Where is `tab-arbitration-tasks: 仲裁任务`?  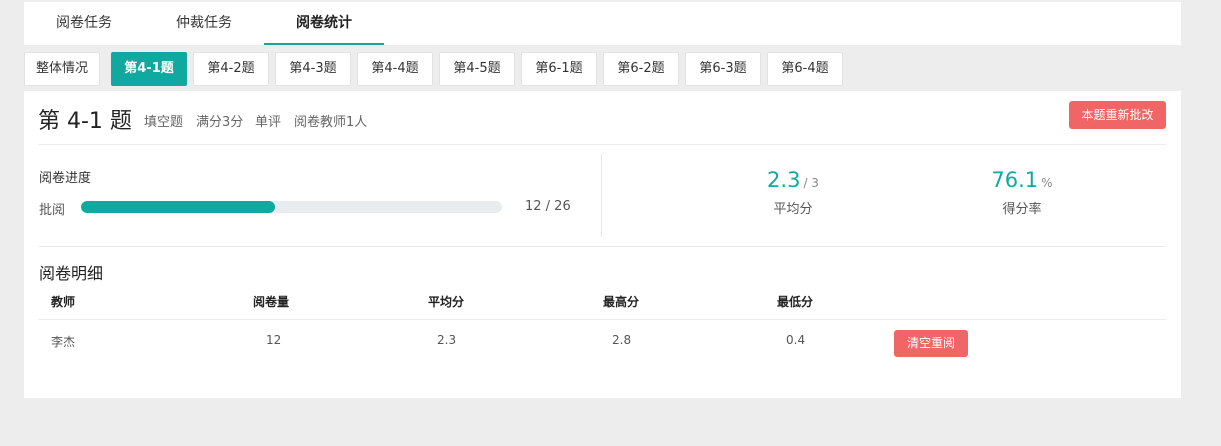
tab-arbitration-tasks: 仲裁任务 is located at coordinates (204, 23).